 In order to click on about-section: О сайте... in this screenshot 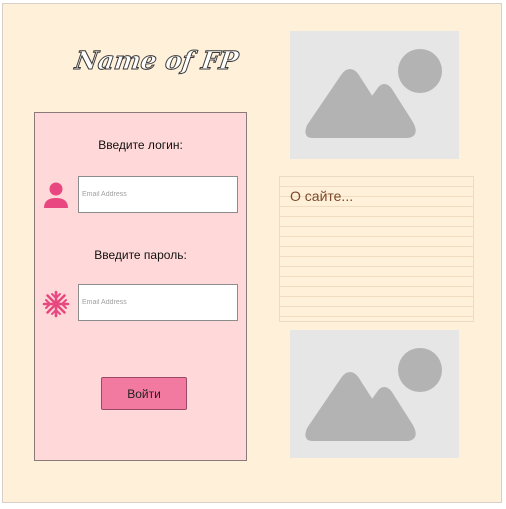, I will do `click(376, 249)`.